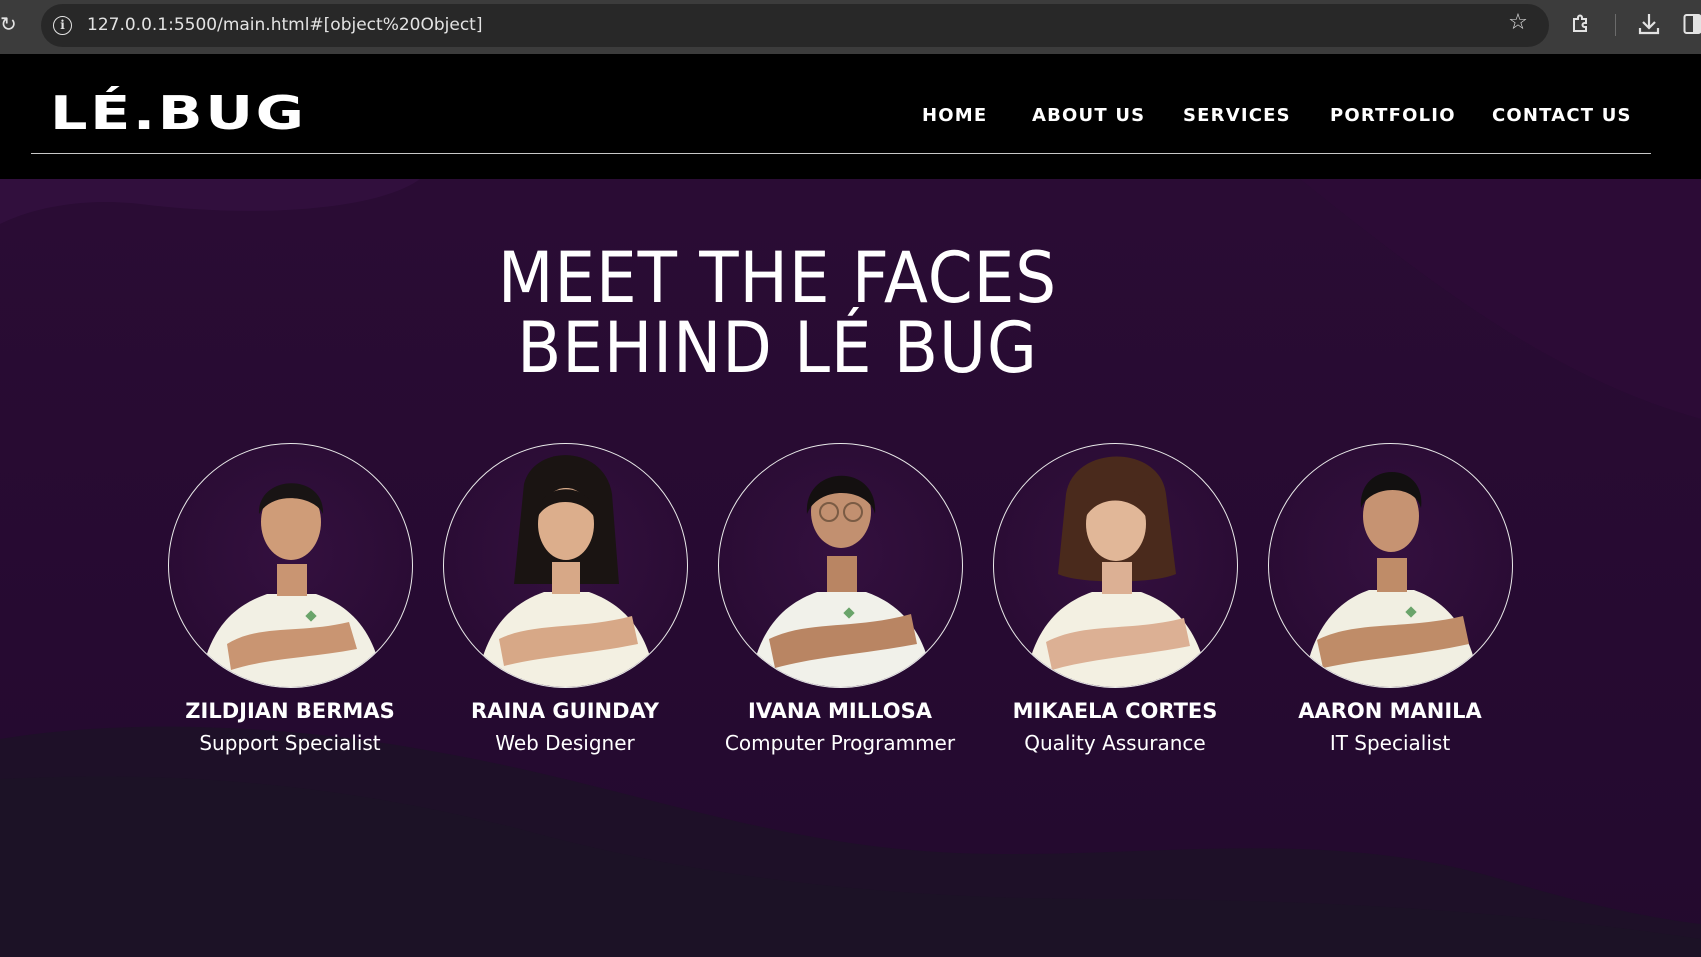 Image resolution: width=1701 pixels, height=957 pixels. I want to click on nav-home: HOME, so click(954, 116).